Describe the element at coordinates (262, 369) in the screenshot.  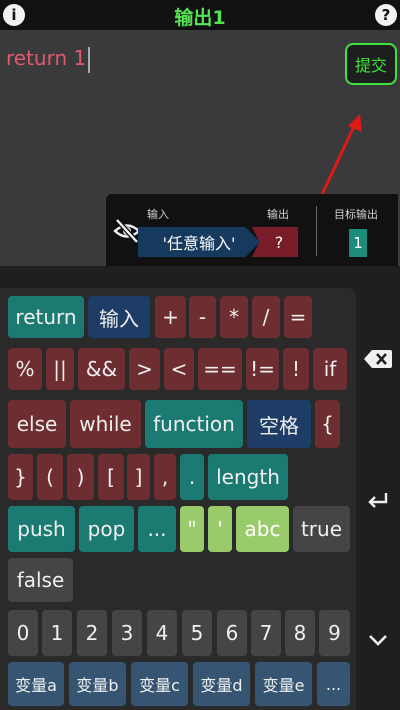
I see `key-not-equal: !=` at that location.